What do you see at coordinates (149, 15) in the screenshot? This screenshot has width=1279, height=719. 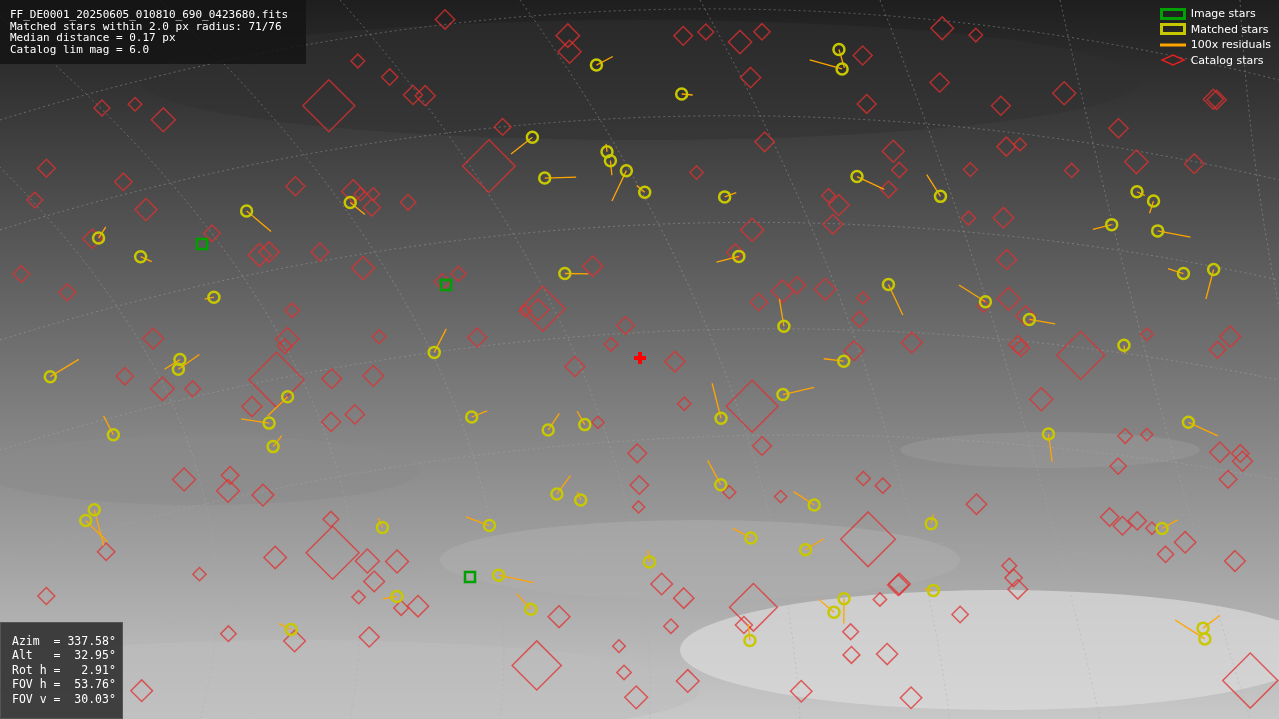 I see `info-text: FF_DE0001_20250605_010810_690_0423680.fits` at bounding box center [149, 15].